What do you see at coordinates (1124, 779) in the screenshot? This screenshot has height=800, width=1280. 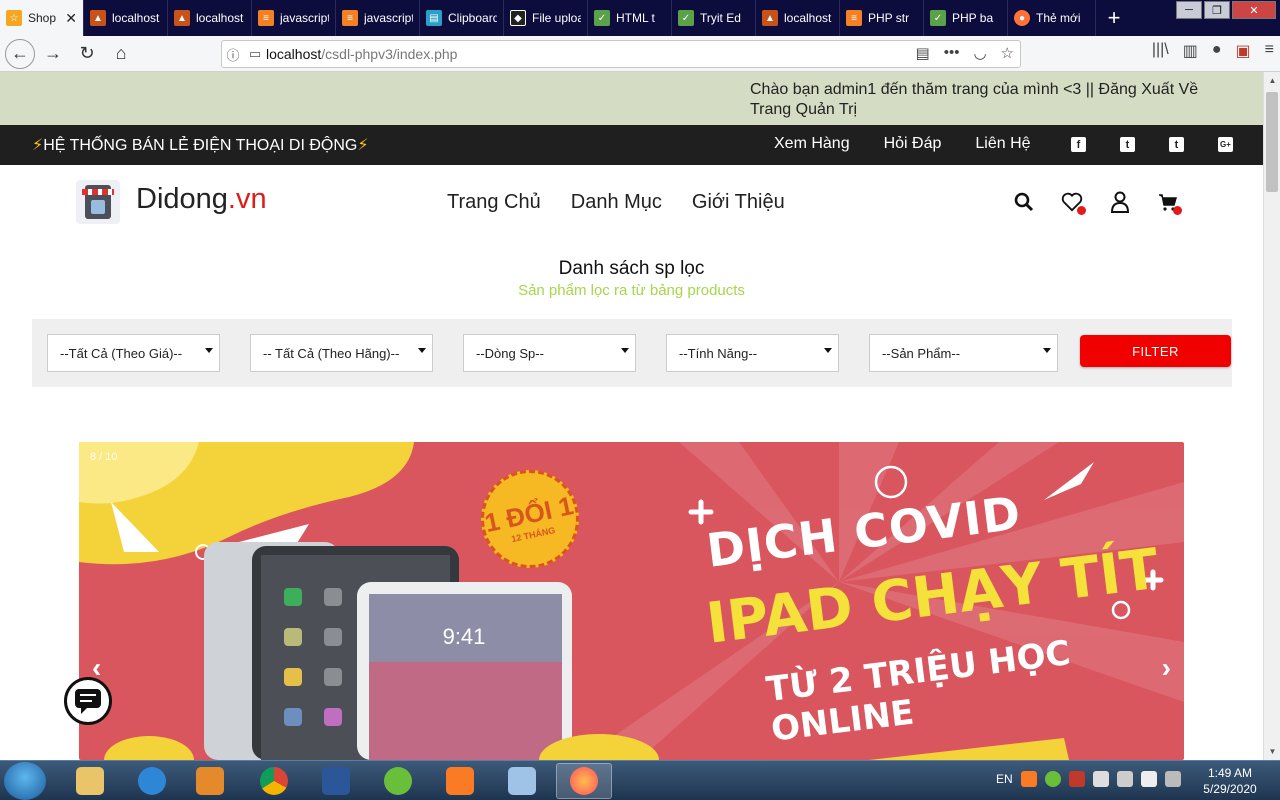 I see `volume-icon` at bounding box center [1124, 779].